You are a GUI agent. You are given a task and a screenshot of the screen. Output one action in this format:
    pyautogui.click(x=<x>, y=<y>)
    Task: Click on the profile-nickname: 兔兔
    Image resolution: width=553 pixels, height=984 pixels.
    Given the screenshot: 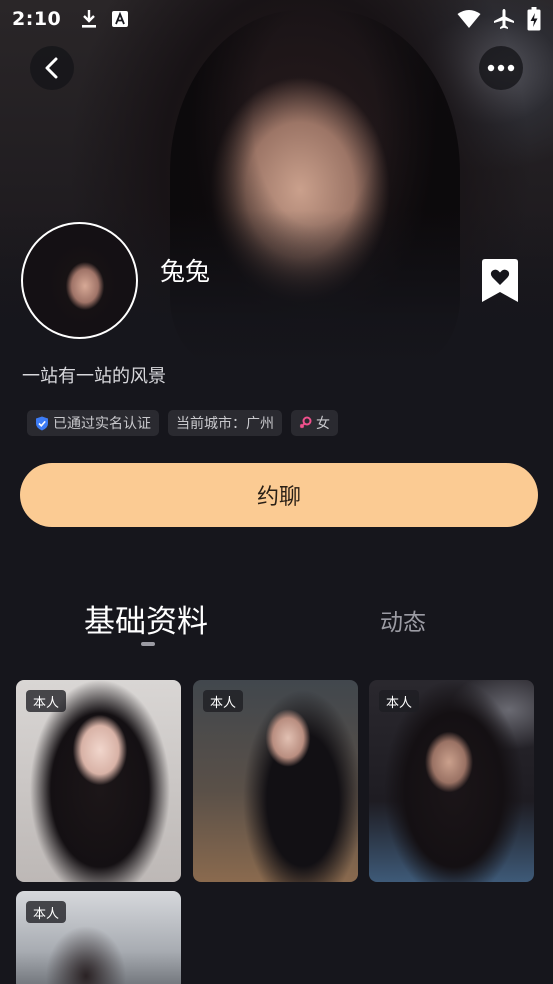 What is the action you would take?
    pyautogui.click(x=185, y=271)
    